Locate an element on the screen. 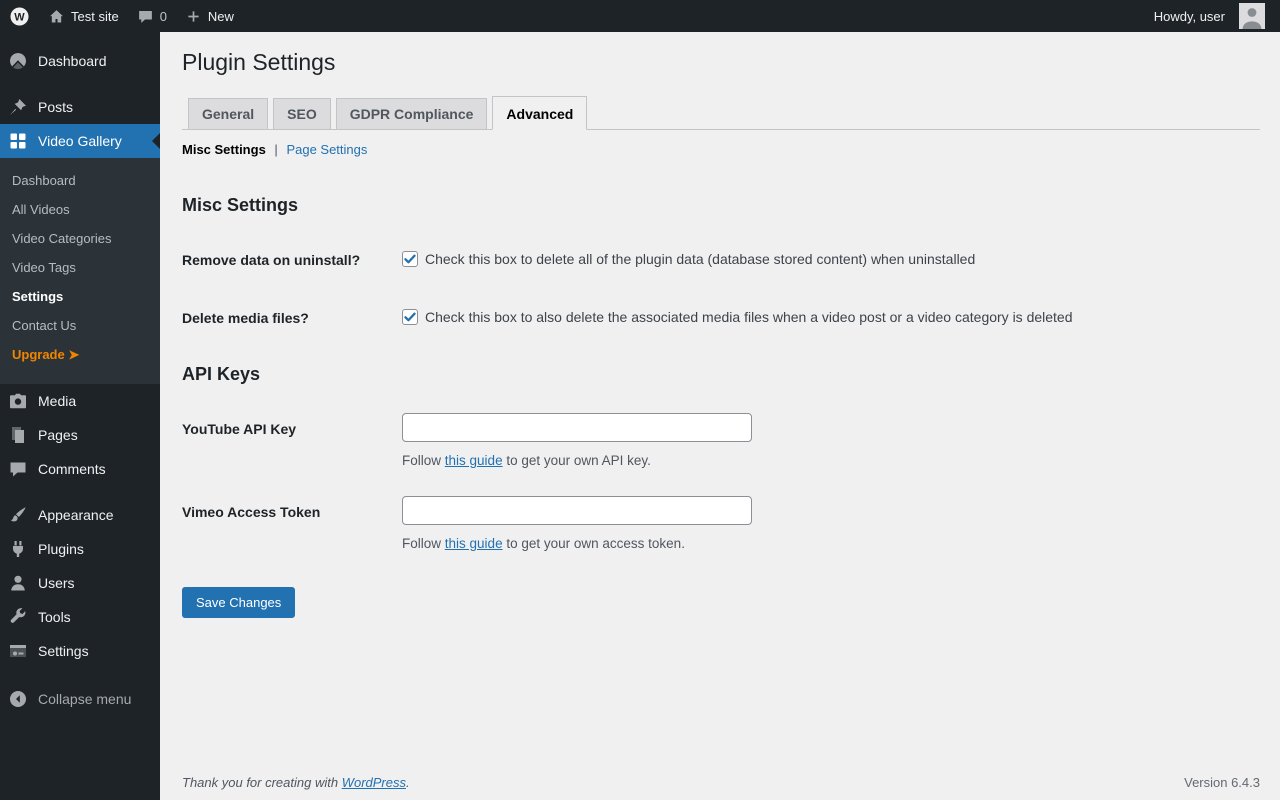 The image size is (1280, 800). video-gallery-icon is located at coordinates (18, 141).